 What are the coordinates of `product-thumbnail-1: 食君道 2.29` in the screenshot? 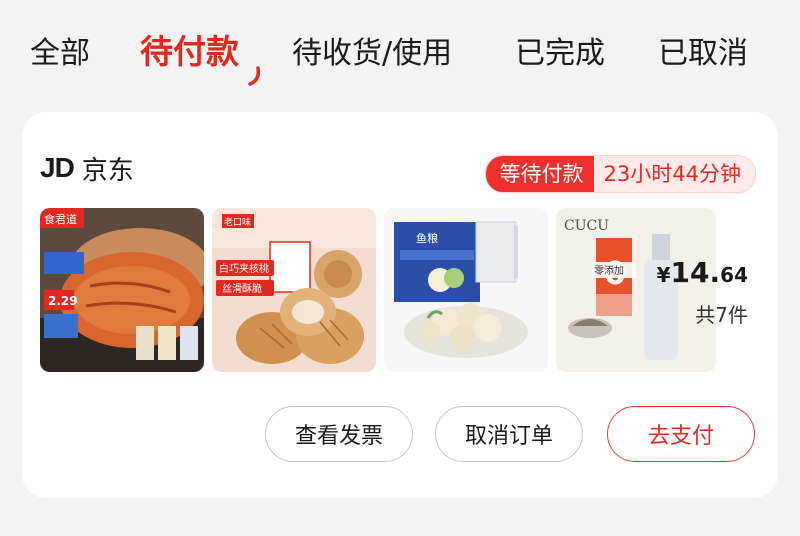 It's located at (122, 290).